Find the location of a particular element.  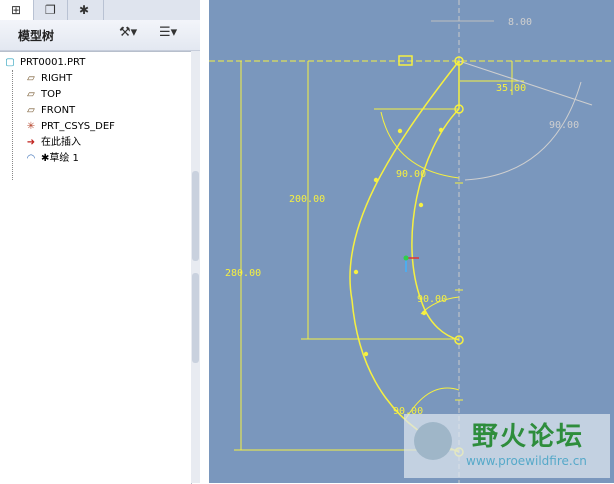

flame-logo-icon is located at coordinates (433, 441).